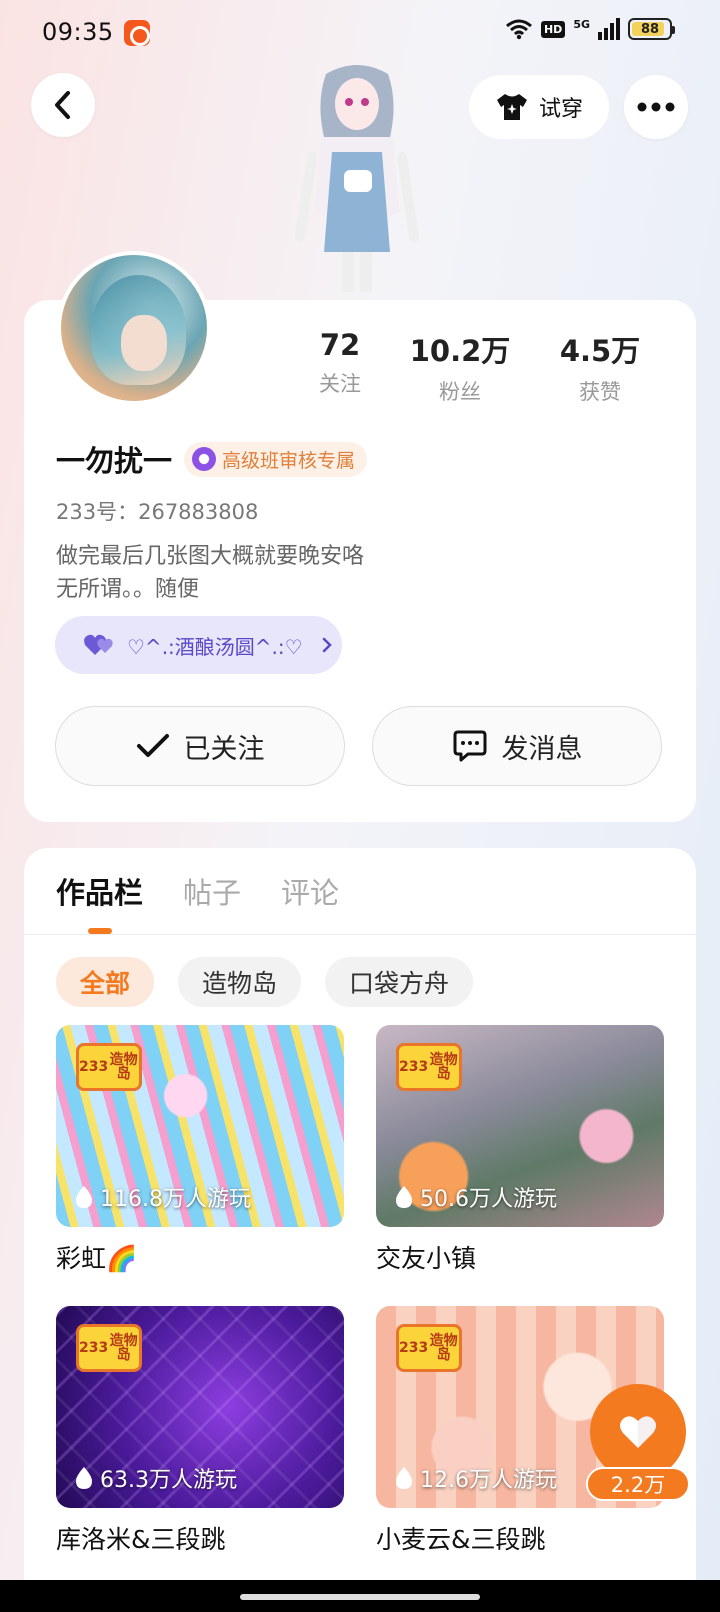 Image resolution: width=720 pixels, height=1612 pixels. I want to click on stat-fans: 10.2万 粉丝, so click(460, 367).